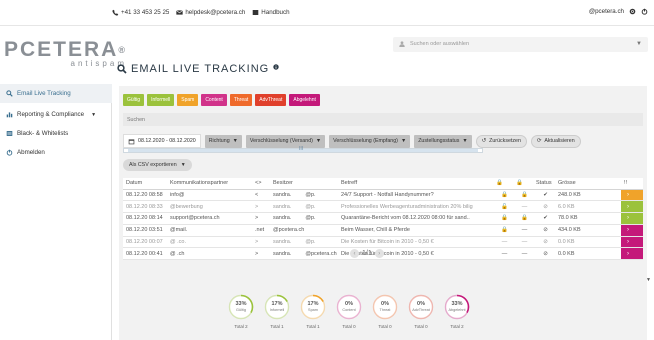  Describe the element at coordinates (261, 184) in the screenshot. I see `col-direction: <>` at that location.